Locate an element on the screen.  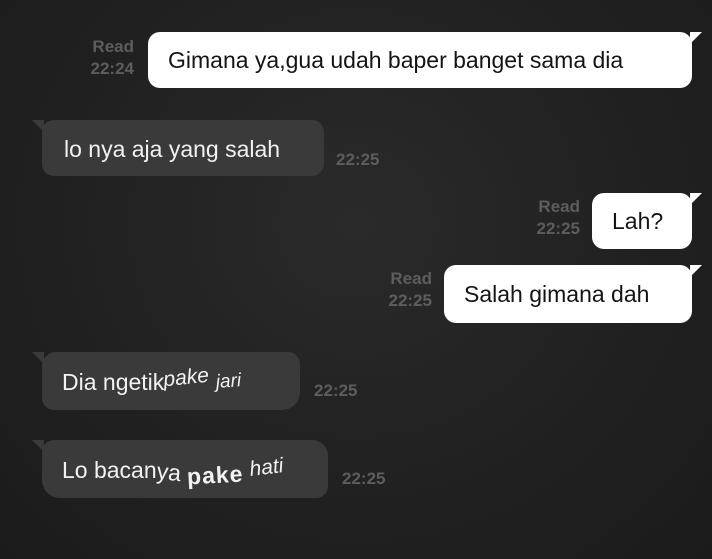
incoming-message: Dia ngetikpake jari is located at coordinates (166, 381).